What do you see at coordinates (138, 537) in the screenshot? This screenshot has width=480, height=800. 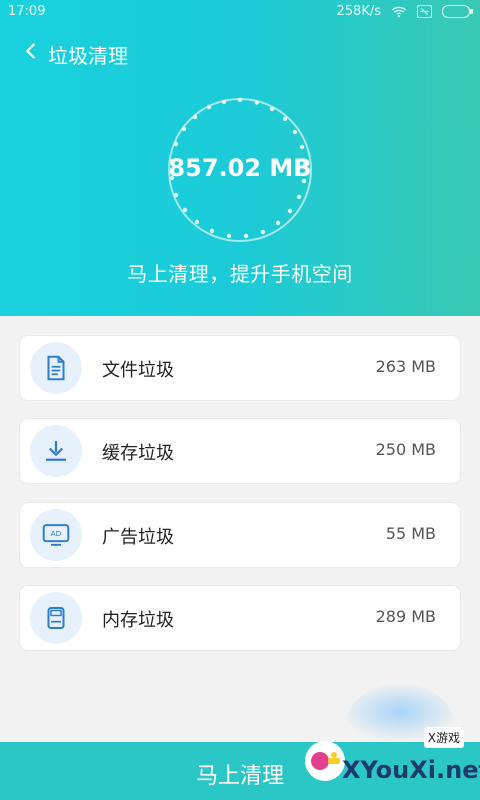 I see `list-item-label: 广告垃圾` at bounding box center [138, 537].